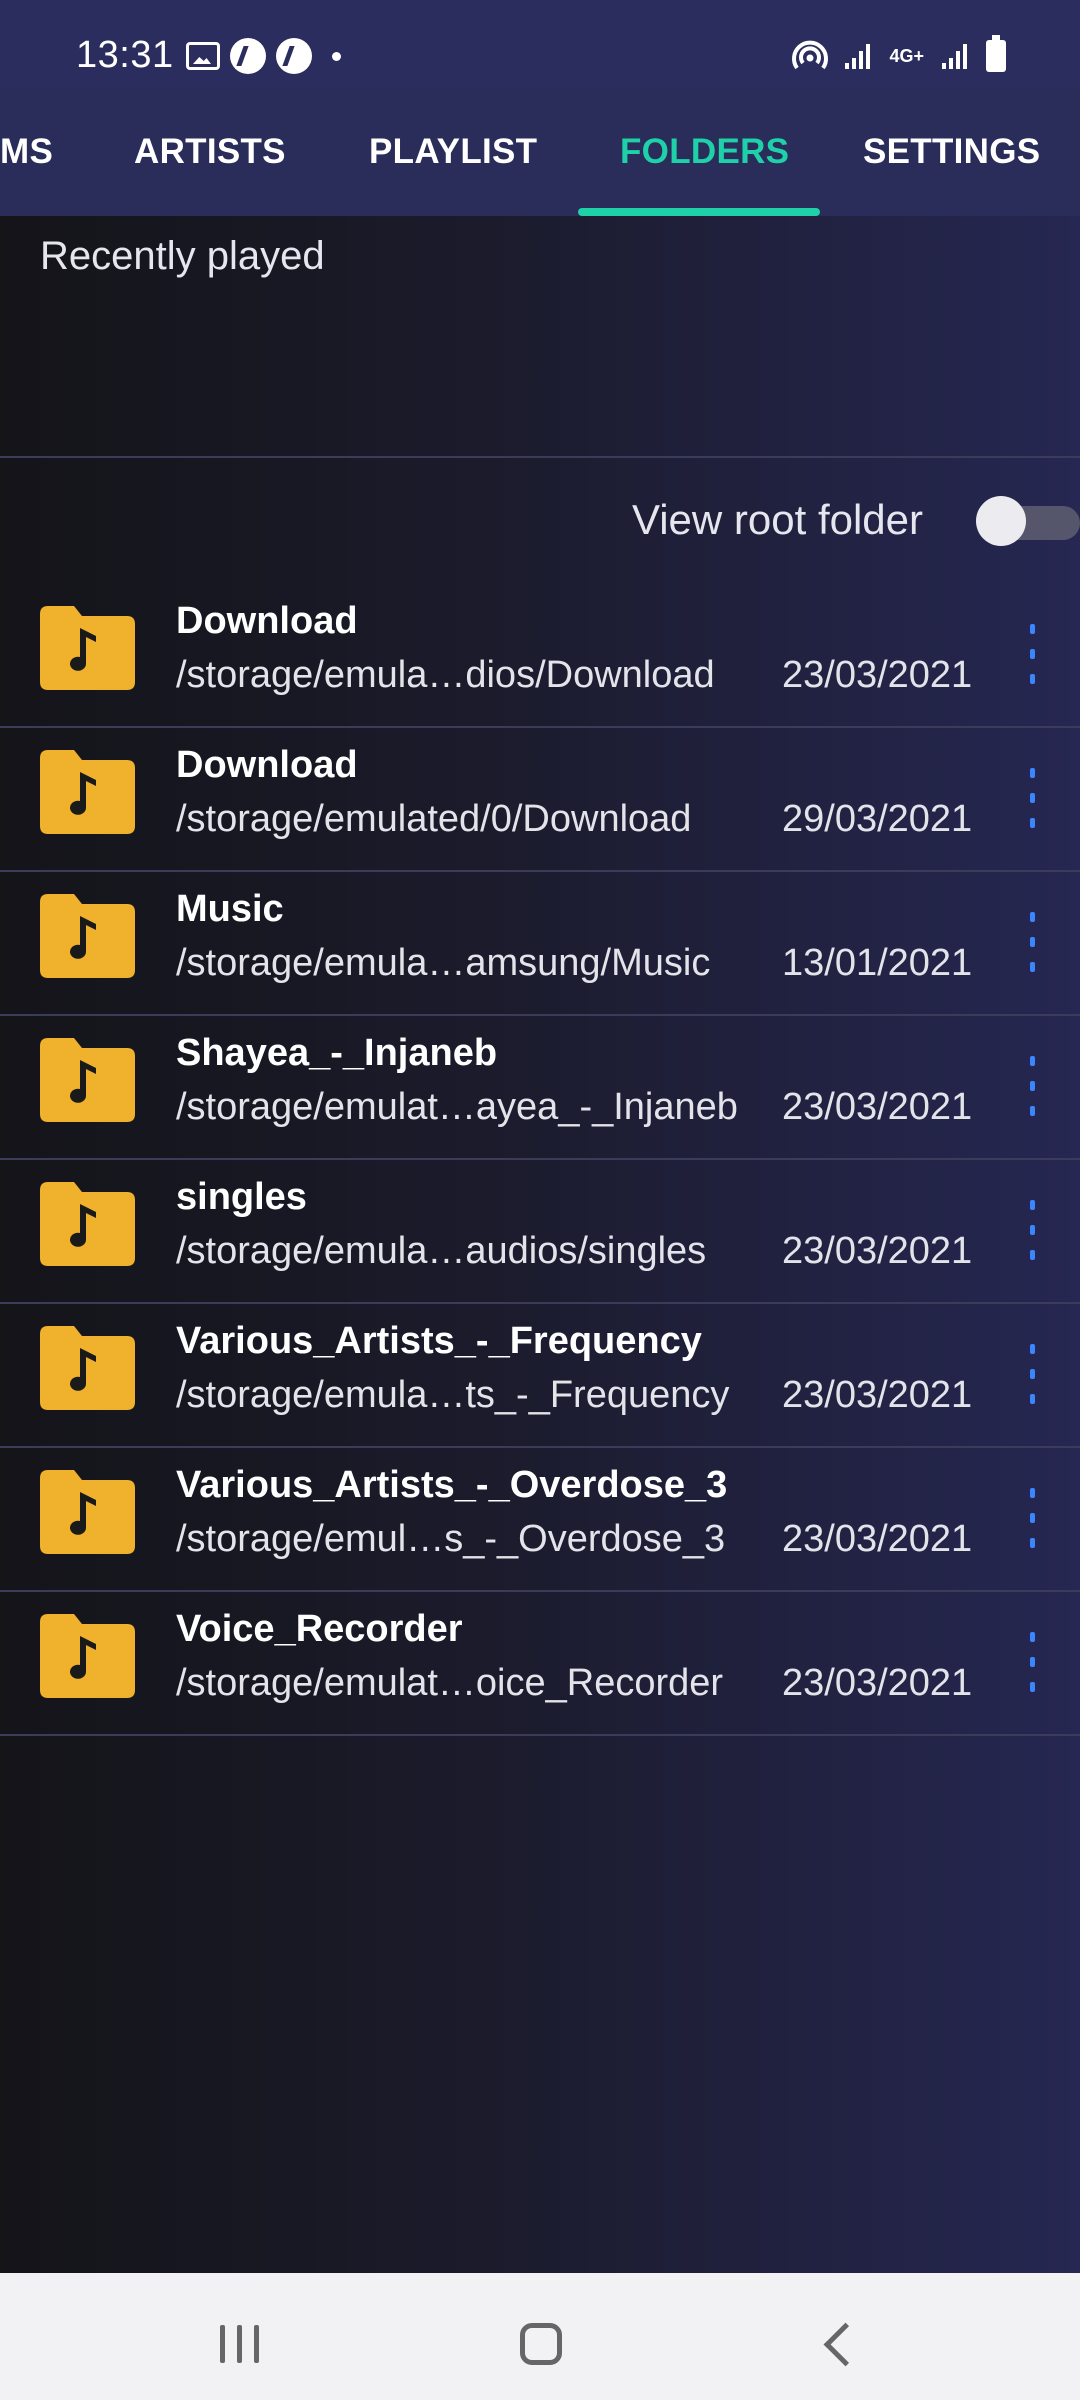  I want to click on notification-icons, so click(263, 56).